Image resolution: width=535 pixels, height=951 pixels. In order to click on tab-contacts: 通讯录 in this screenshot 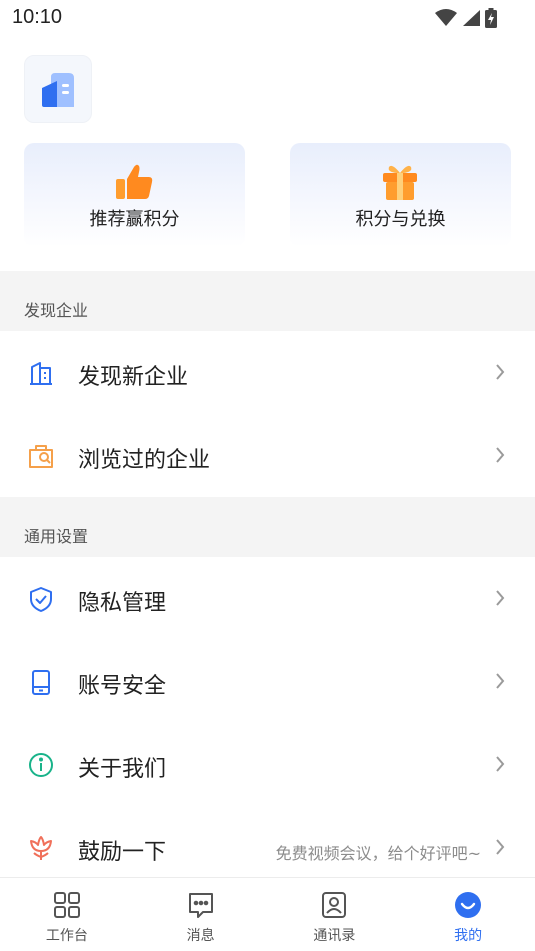, I will do `click(335, 914)`.